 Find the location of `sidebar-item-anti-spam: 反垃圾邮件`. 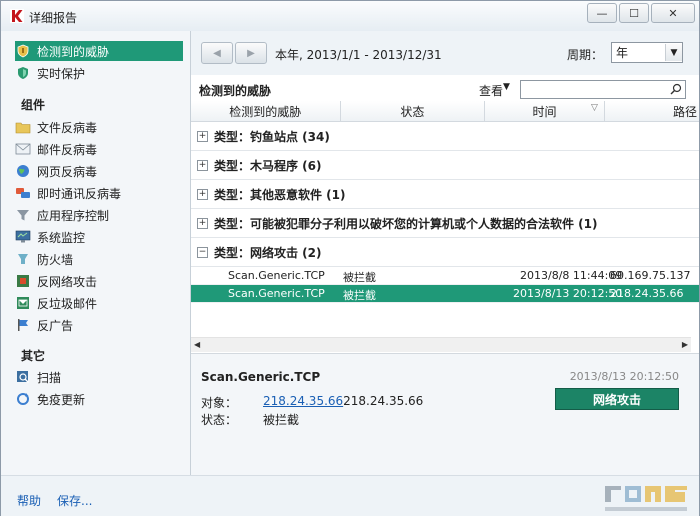

sidebar-item-anti-spam: 反垃圾邮件 is located at coordinates (99, 303).